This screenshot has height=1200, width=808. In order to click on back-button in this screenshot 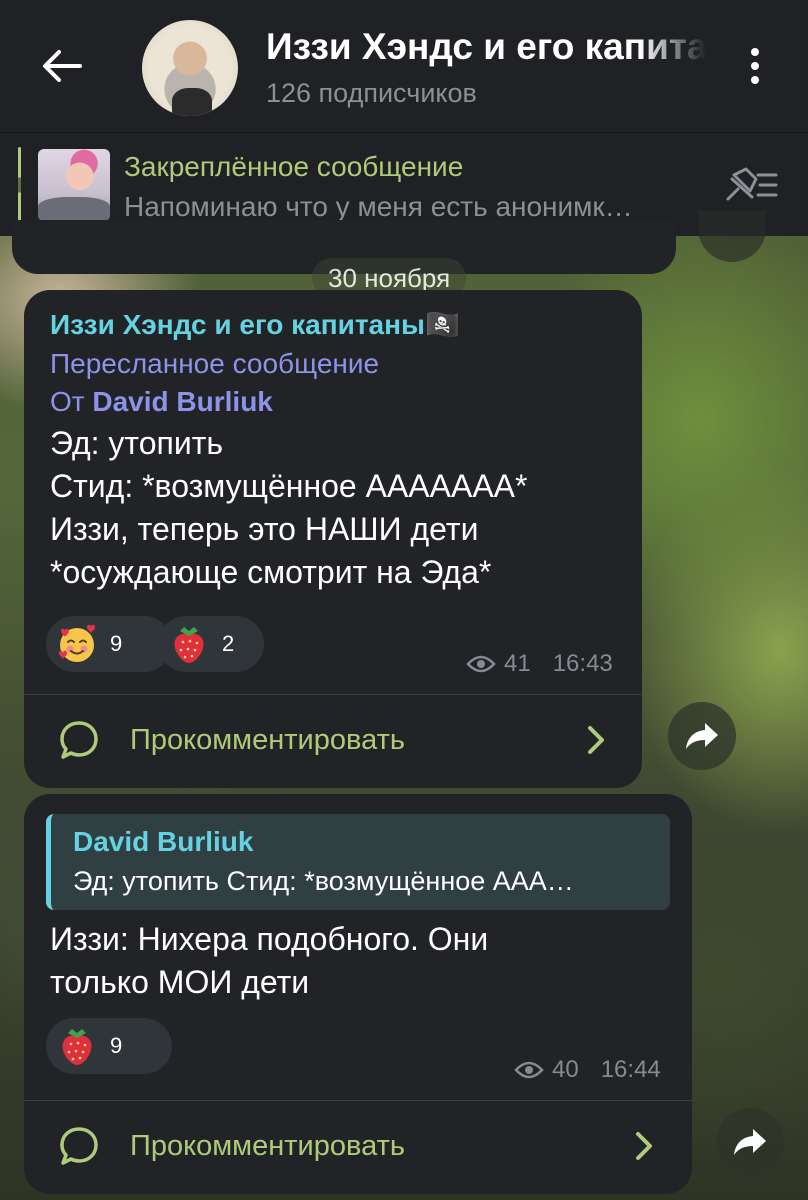, I will do `click(62, 66)`.